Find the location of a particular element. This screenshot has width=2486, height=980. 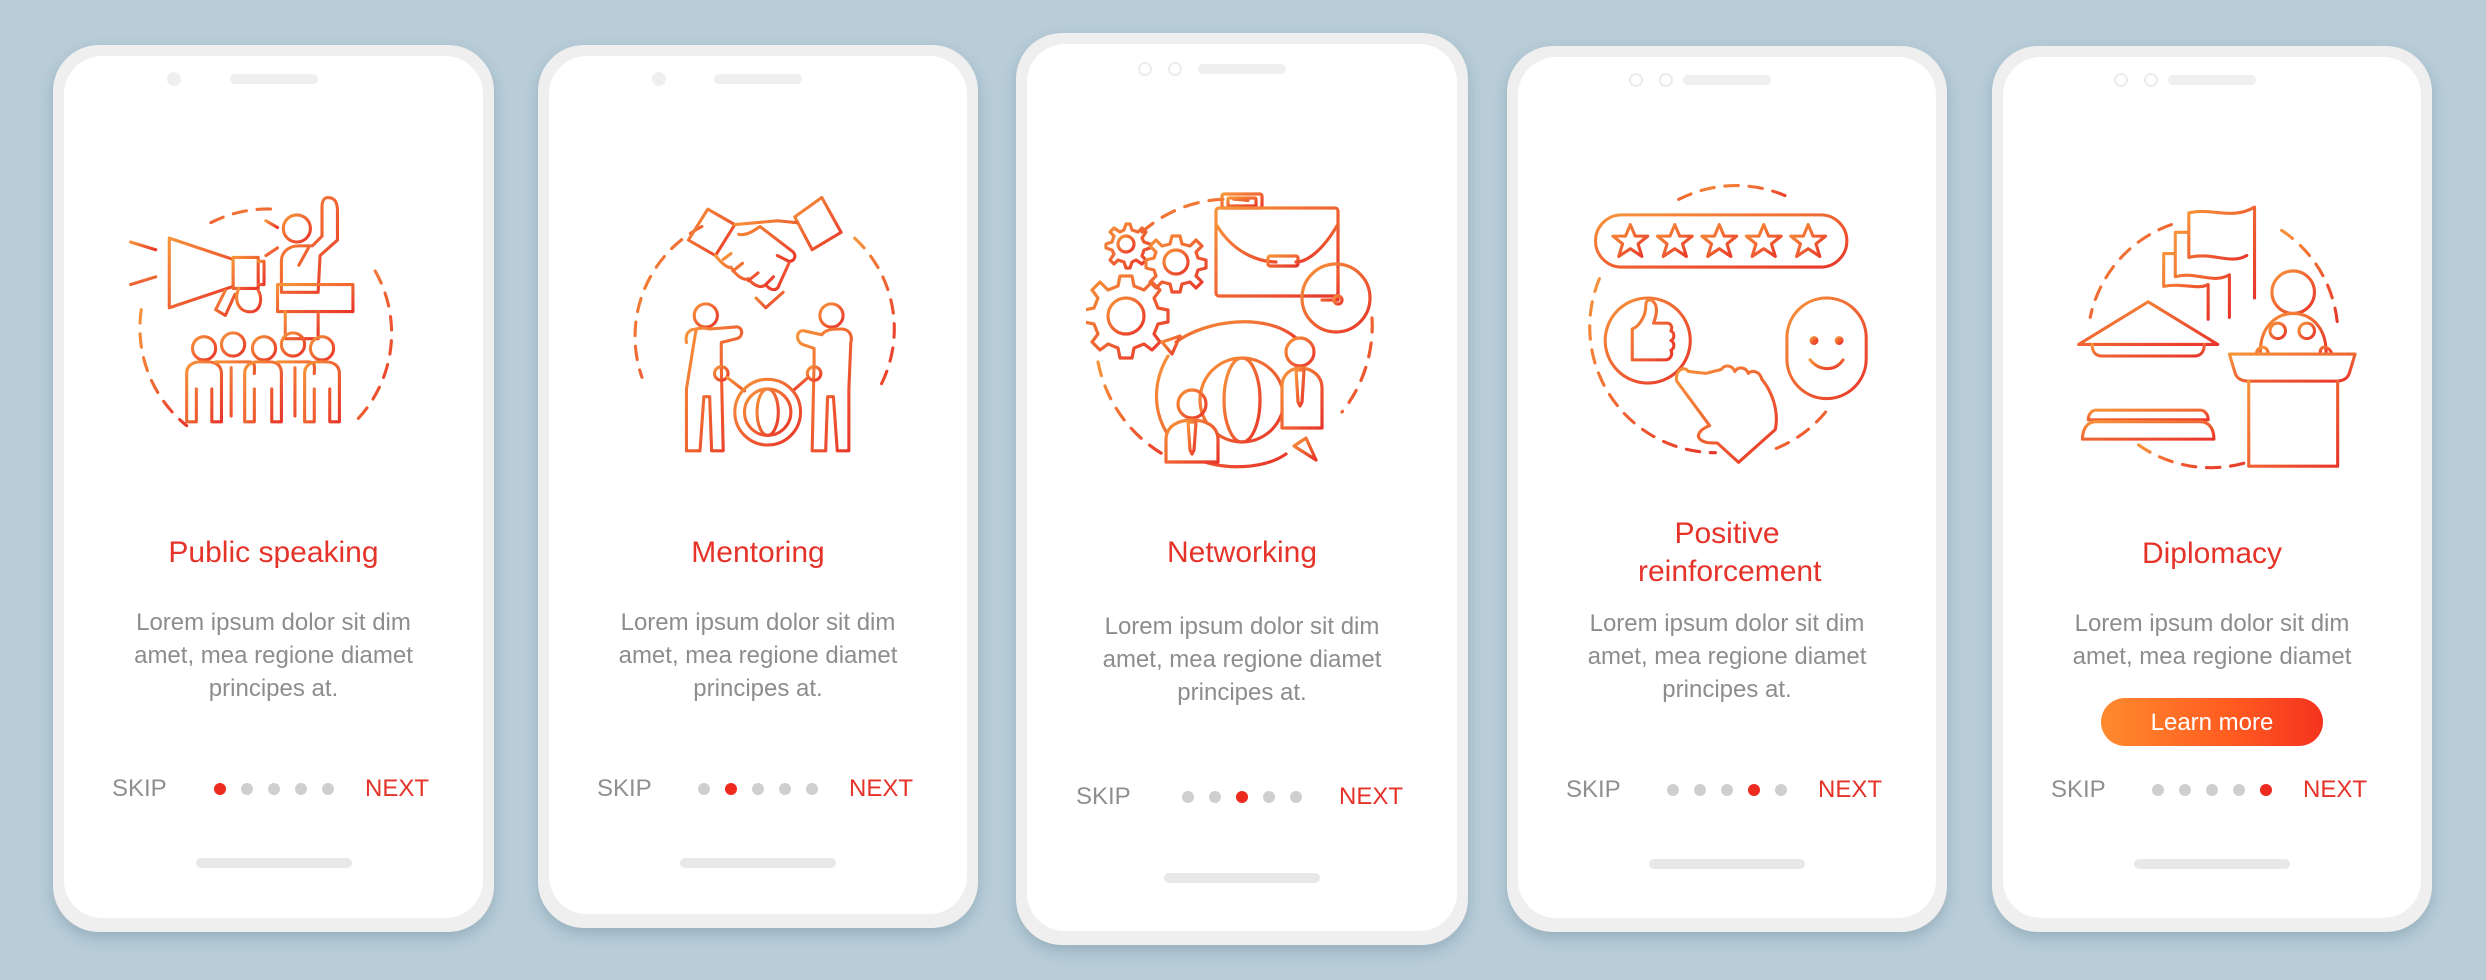

mentoring-icon is located at coordinates (758, 329).